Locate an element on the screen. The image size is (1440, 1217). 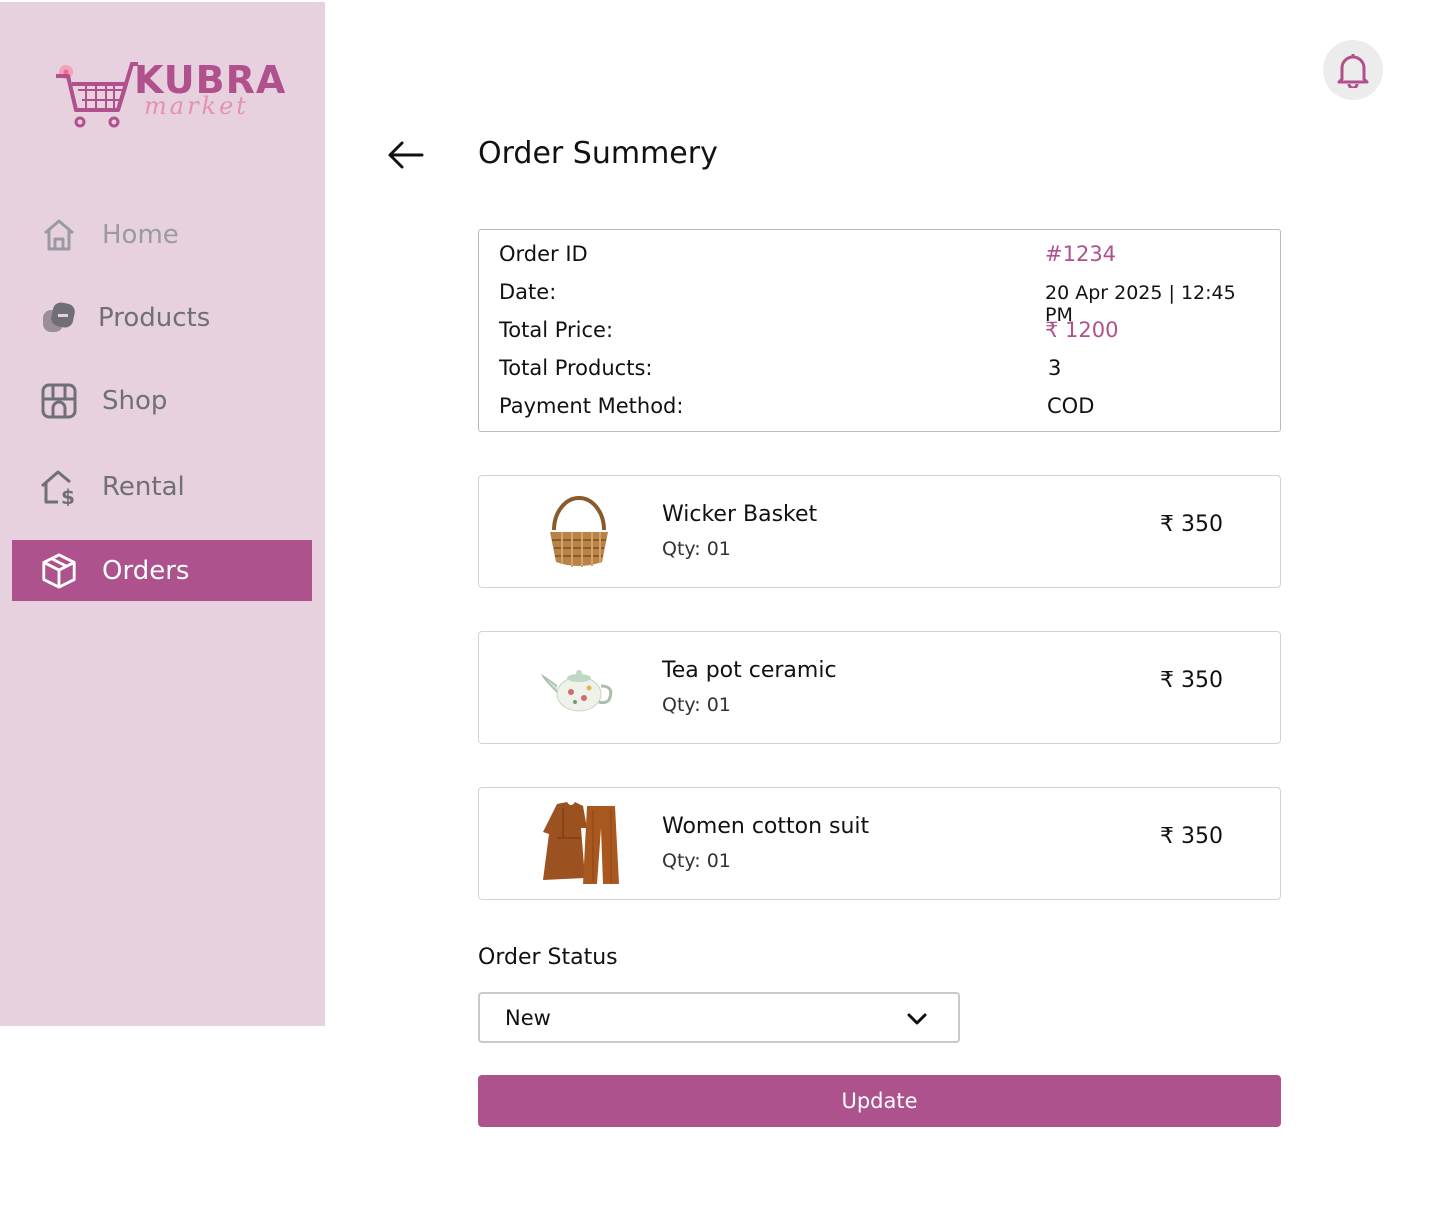
rental-icon: $ is located at coordinates (59, 487).